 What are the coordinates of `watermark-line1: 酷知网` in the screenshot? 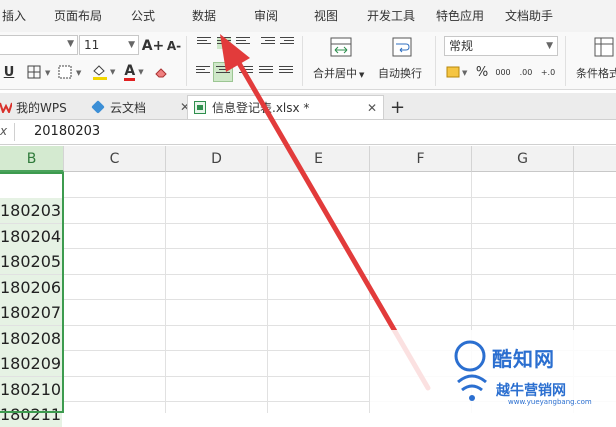 It's located at (523, 359).